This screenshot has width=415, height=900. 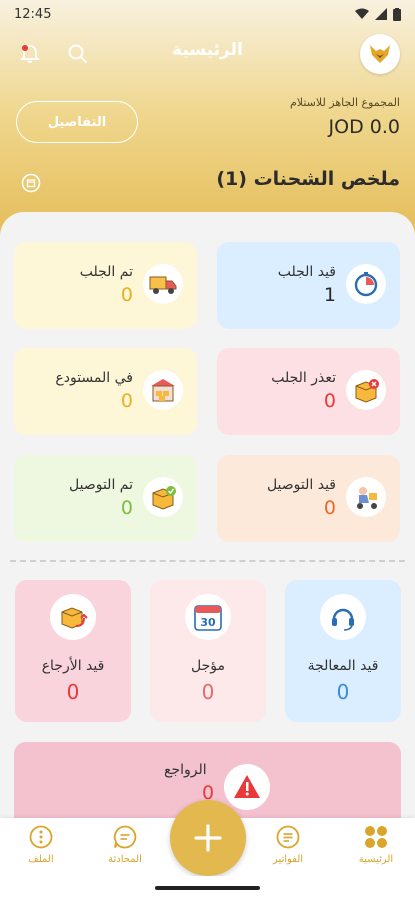 I want to click on headset-icon, so click(x=343, y=617).